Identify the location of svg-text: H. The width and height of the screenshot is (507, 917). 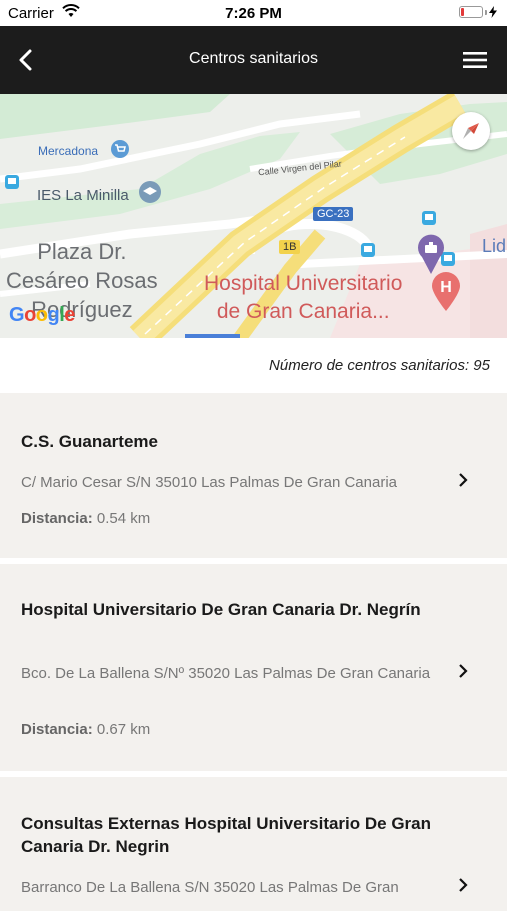
(446, 287).